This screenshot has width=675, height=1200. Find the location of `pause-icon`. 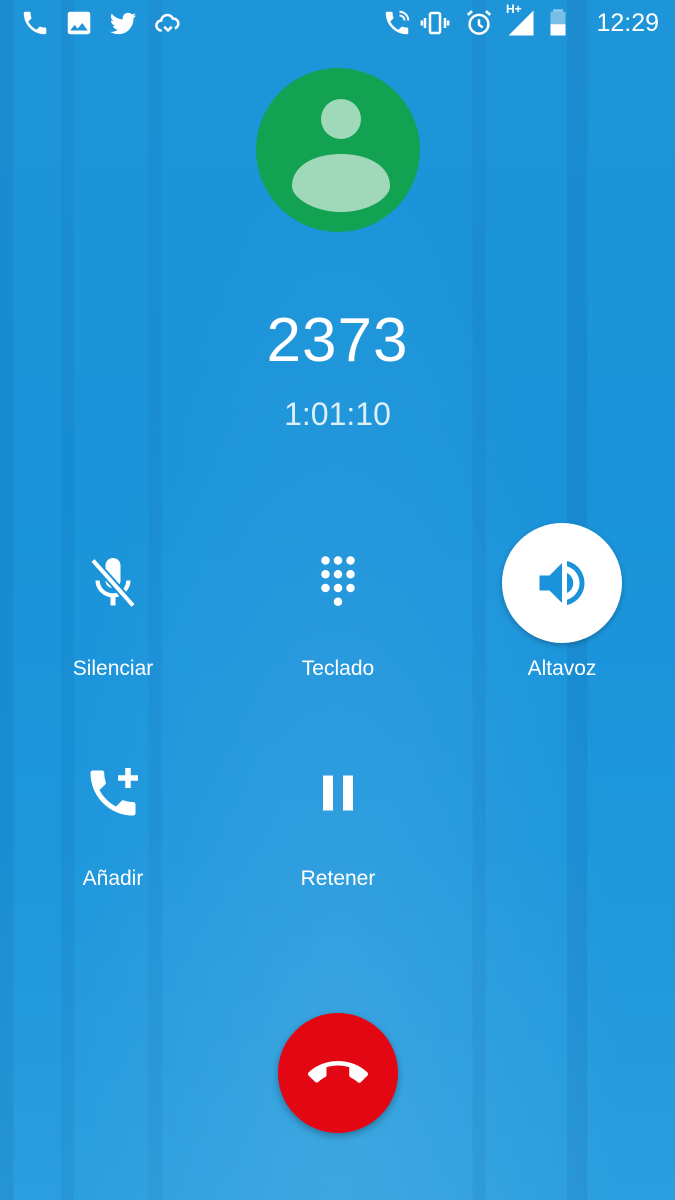

pause-icon is located at coordinates (338, 793).